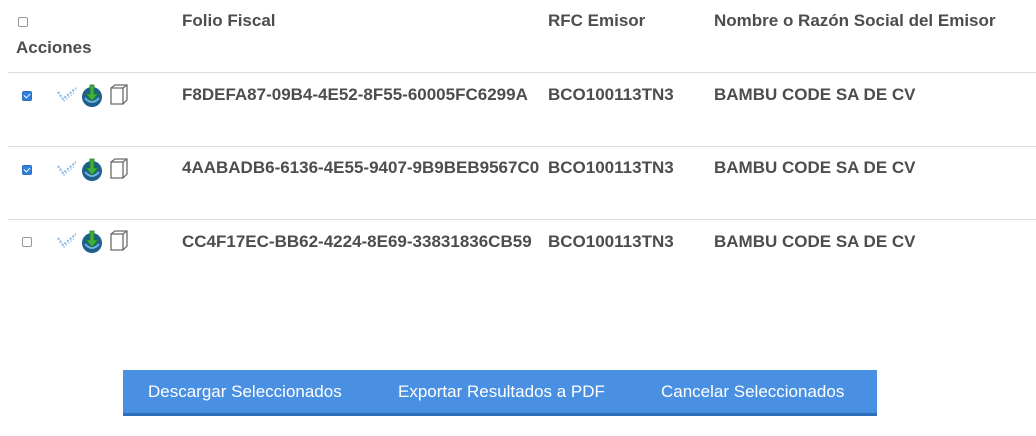  I want to click on select-all-checkbox, so click(23, 22).